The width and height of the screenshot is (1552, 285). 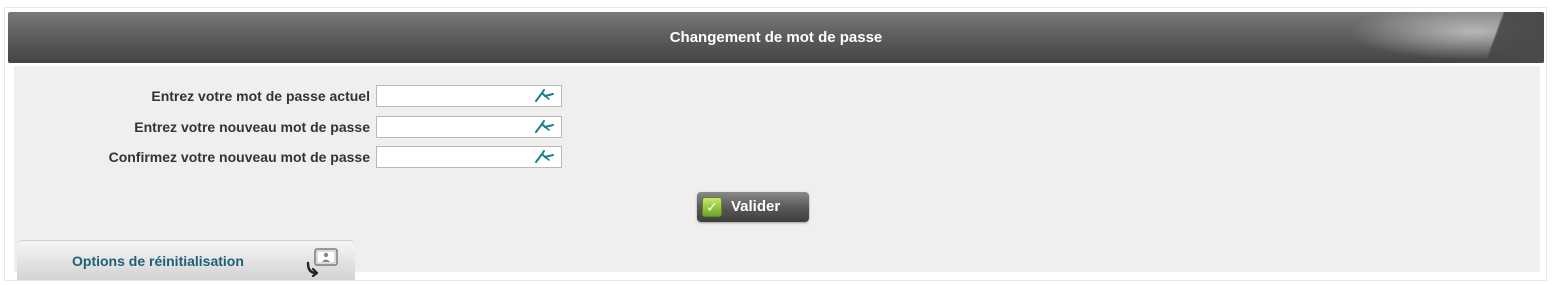 What do you see at coordinates (158, 261) in the screenshot?
I see `reset-options-label: Options de réinitialisation` at bounding box center [158, 261].